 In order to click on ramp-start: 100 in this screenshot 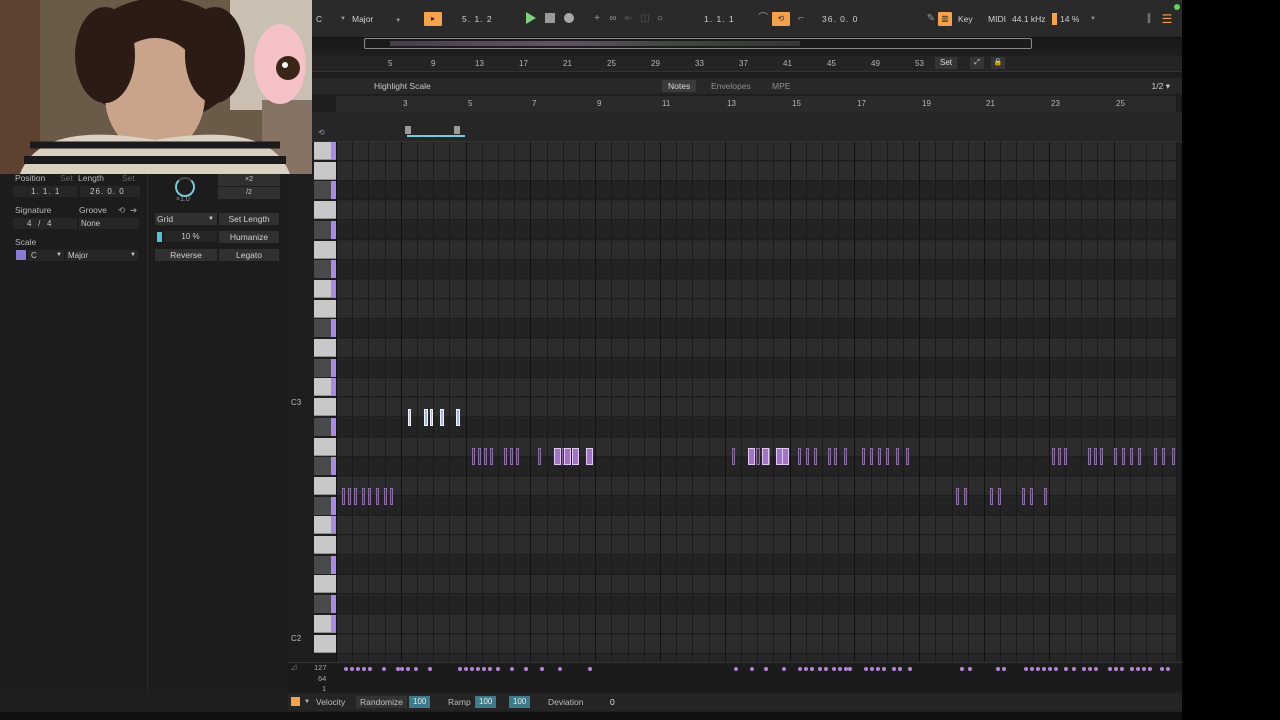, I will do `click(486, 702)`.